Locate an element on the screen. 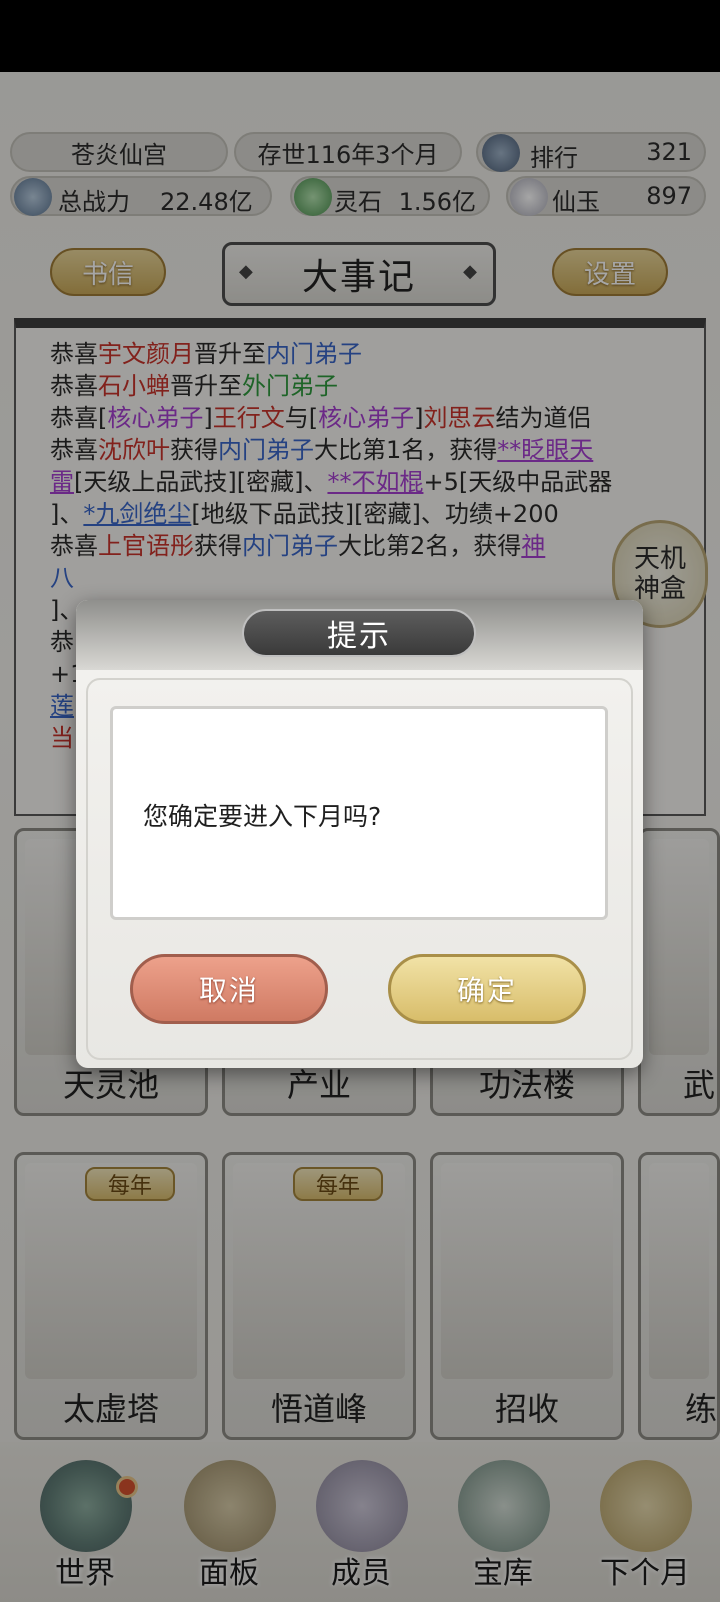 The image size is (720, 1602). dialog-title: 提示 is located at coordinates (359, 633).